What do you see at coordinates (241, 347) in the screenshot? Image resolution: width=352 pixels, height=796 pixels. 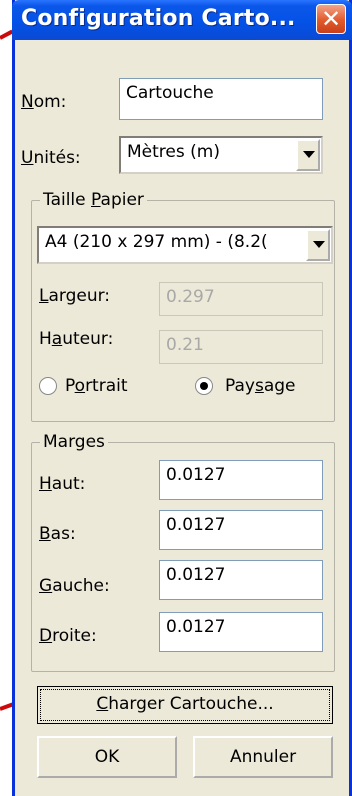 I see `hauteur-input: 0.21` at bounding box center [241, 347].